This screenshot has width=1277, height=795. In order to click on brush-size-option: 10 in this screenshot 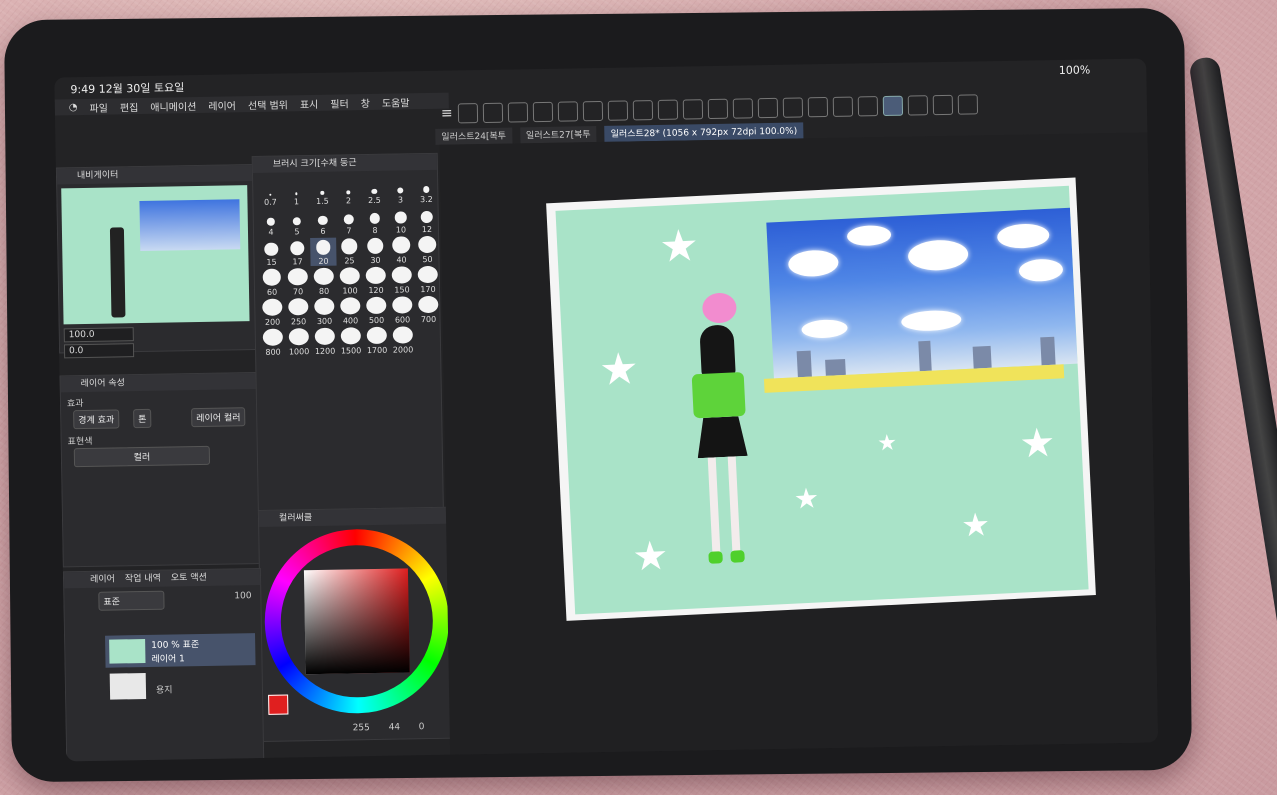, I will do `click(401, 220)`.